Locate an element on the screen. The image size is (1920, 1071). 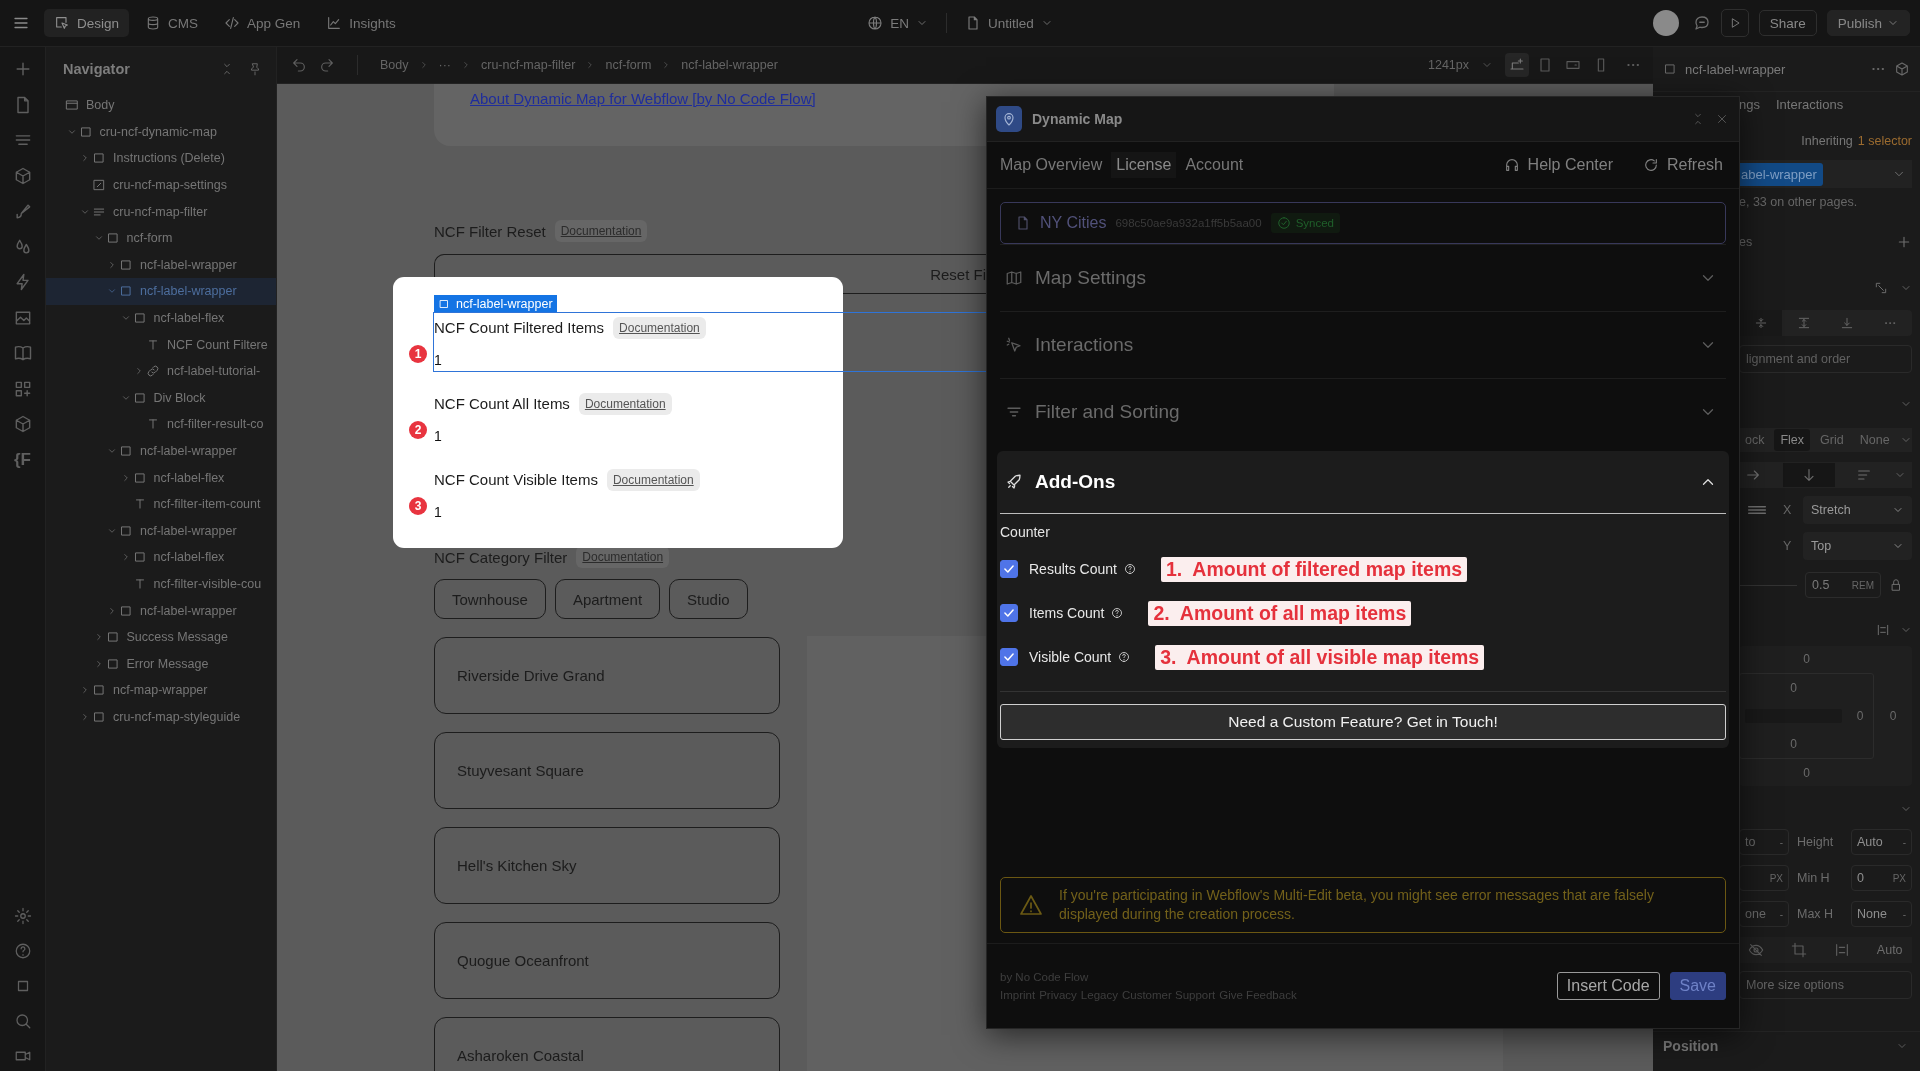
share-button: Share is located at coordinates (1787, 23).